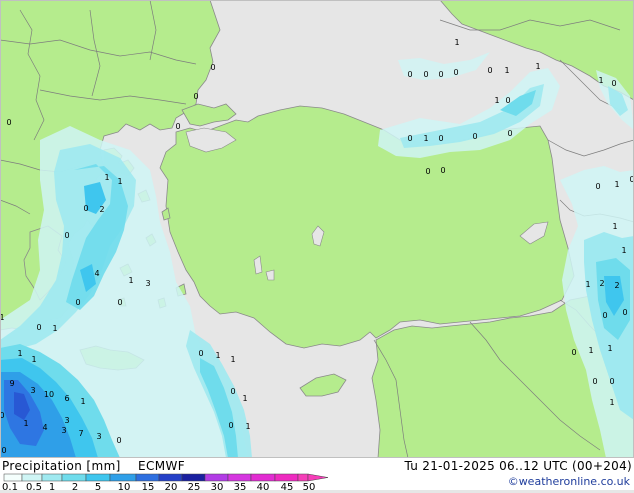 The width and height of the screenshot is (634, 493). Describe the element at coordinates (287, 487) in the screenshot. I see `scale-tick-label: 45` at that location.